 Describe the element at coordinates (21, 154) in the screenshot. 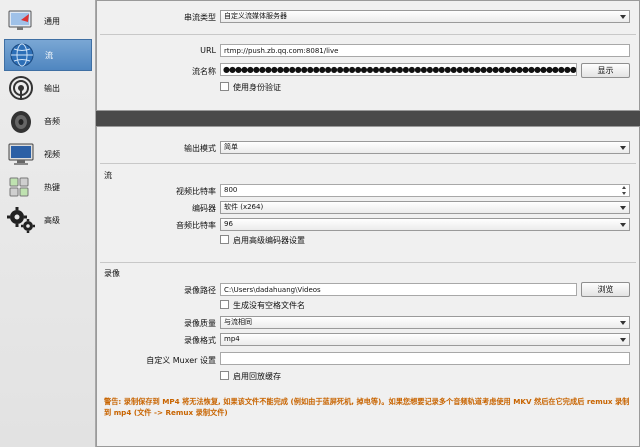

I see `video-monitor-icon` at that location.